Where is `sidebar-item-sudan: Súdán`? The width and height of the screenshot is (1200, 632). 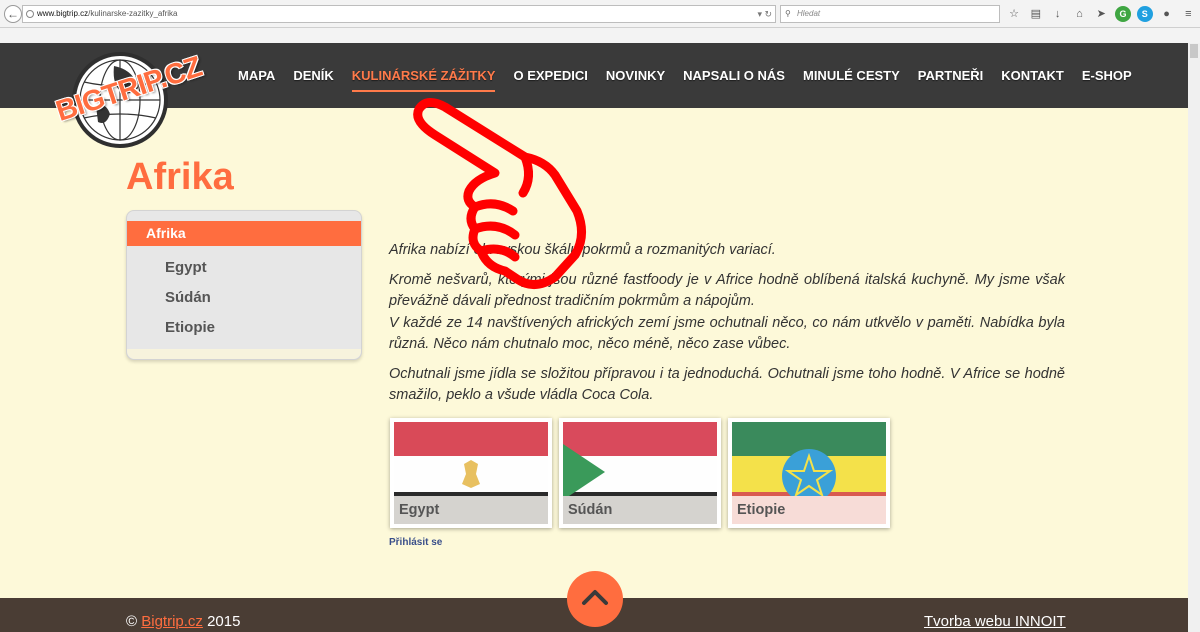 sidebar-item-sudan: Súdán is located at coordinates (188, 297).